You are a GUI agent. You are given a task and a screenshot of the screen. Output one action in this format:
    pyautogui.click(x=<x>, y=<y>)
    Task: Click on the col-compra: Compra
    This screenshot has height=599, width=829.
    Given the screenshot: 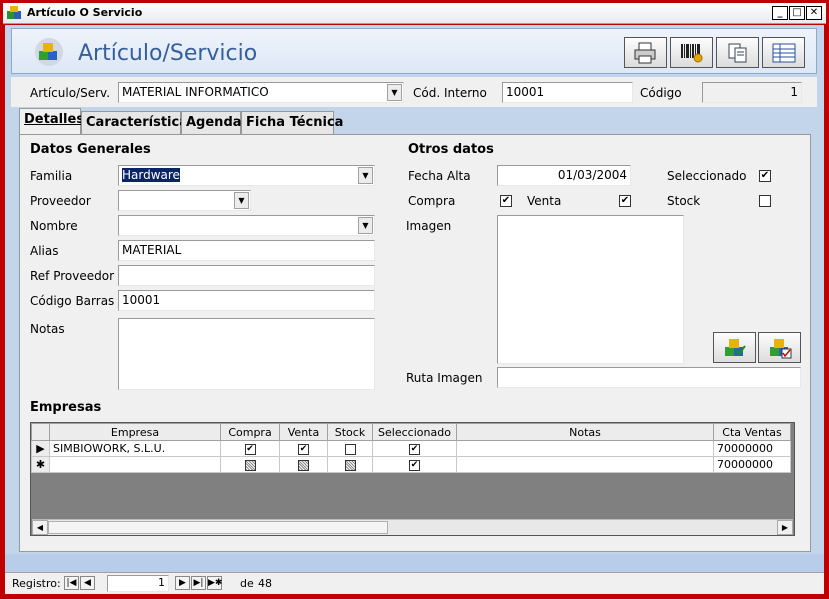 What is the action you would take?
    pyautogui.click(x=250, y=432)
    